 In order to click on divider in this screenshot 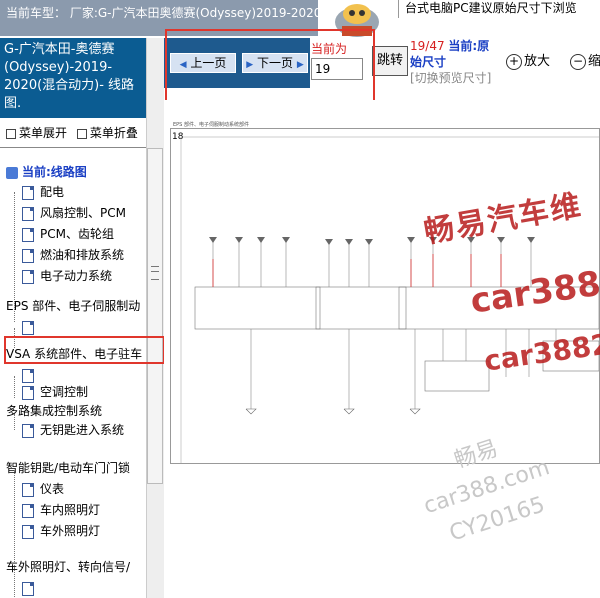, I will do `click(73, 147)`.